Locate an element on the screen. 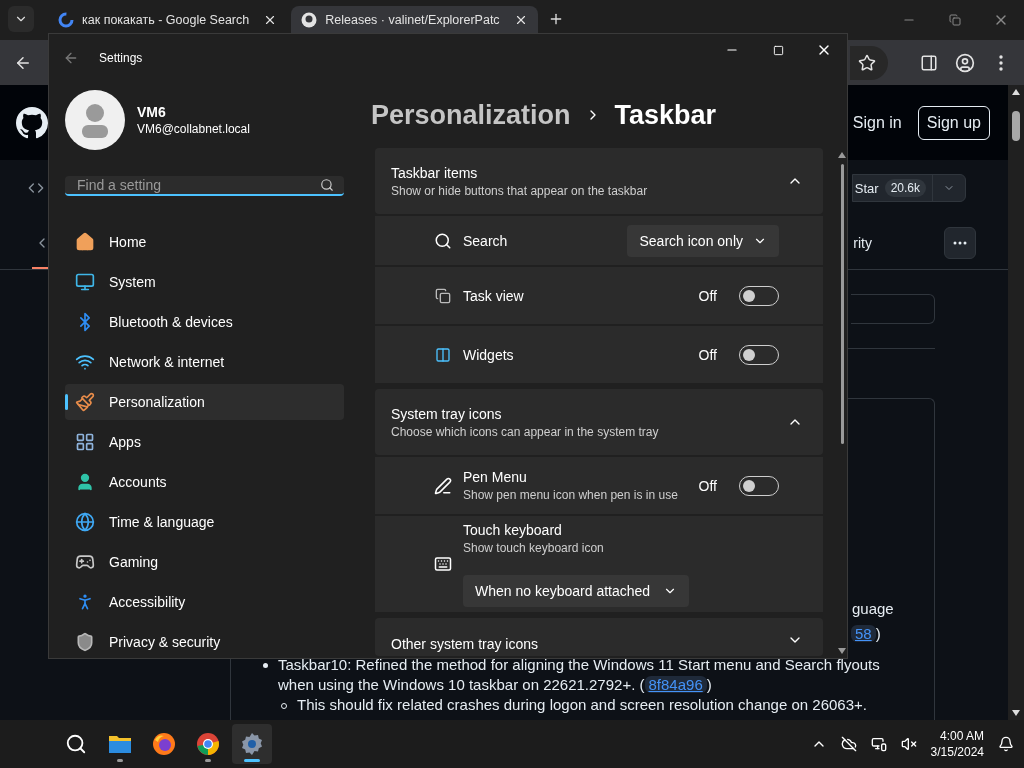  wifi-icon is located at coordinates (85, 362).